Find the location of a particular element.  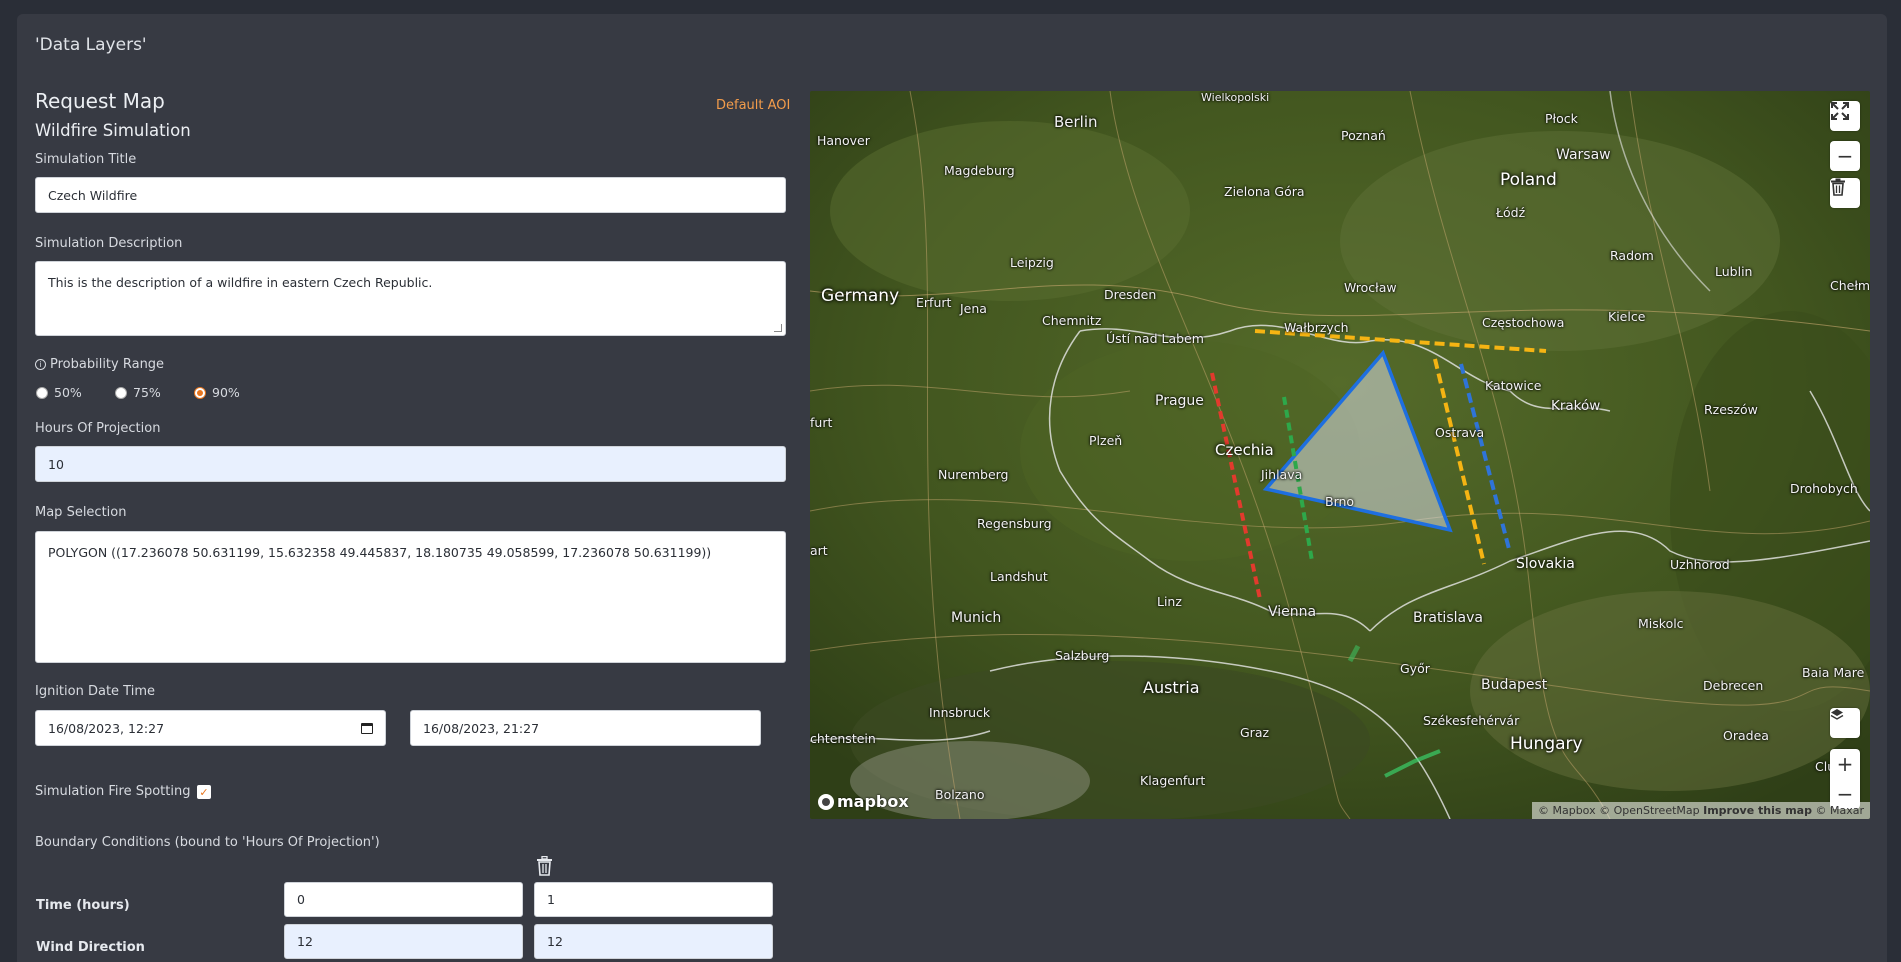

ignition-start-input: 16/08/2023, 12:27 is located at coordinates (210, 728).